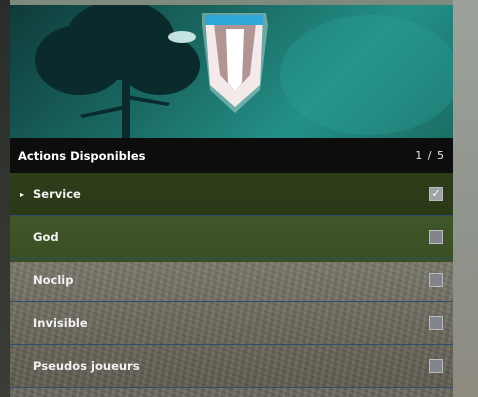  What do you see at coordinates (465, 198) in the screenshot?
I see `building-wall` at bounding box center [465, 198].